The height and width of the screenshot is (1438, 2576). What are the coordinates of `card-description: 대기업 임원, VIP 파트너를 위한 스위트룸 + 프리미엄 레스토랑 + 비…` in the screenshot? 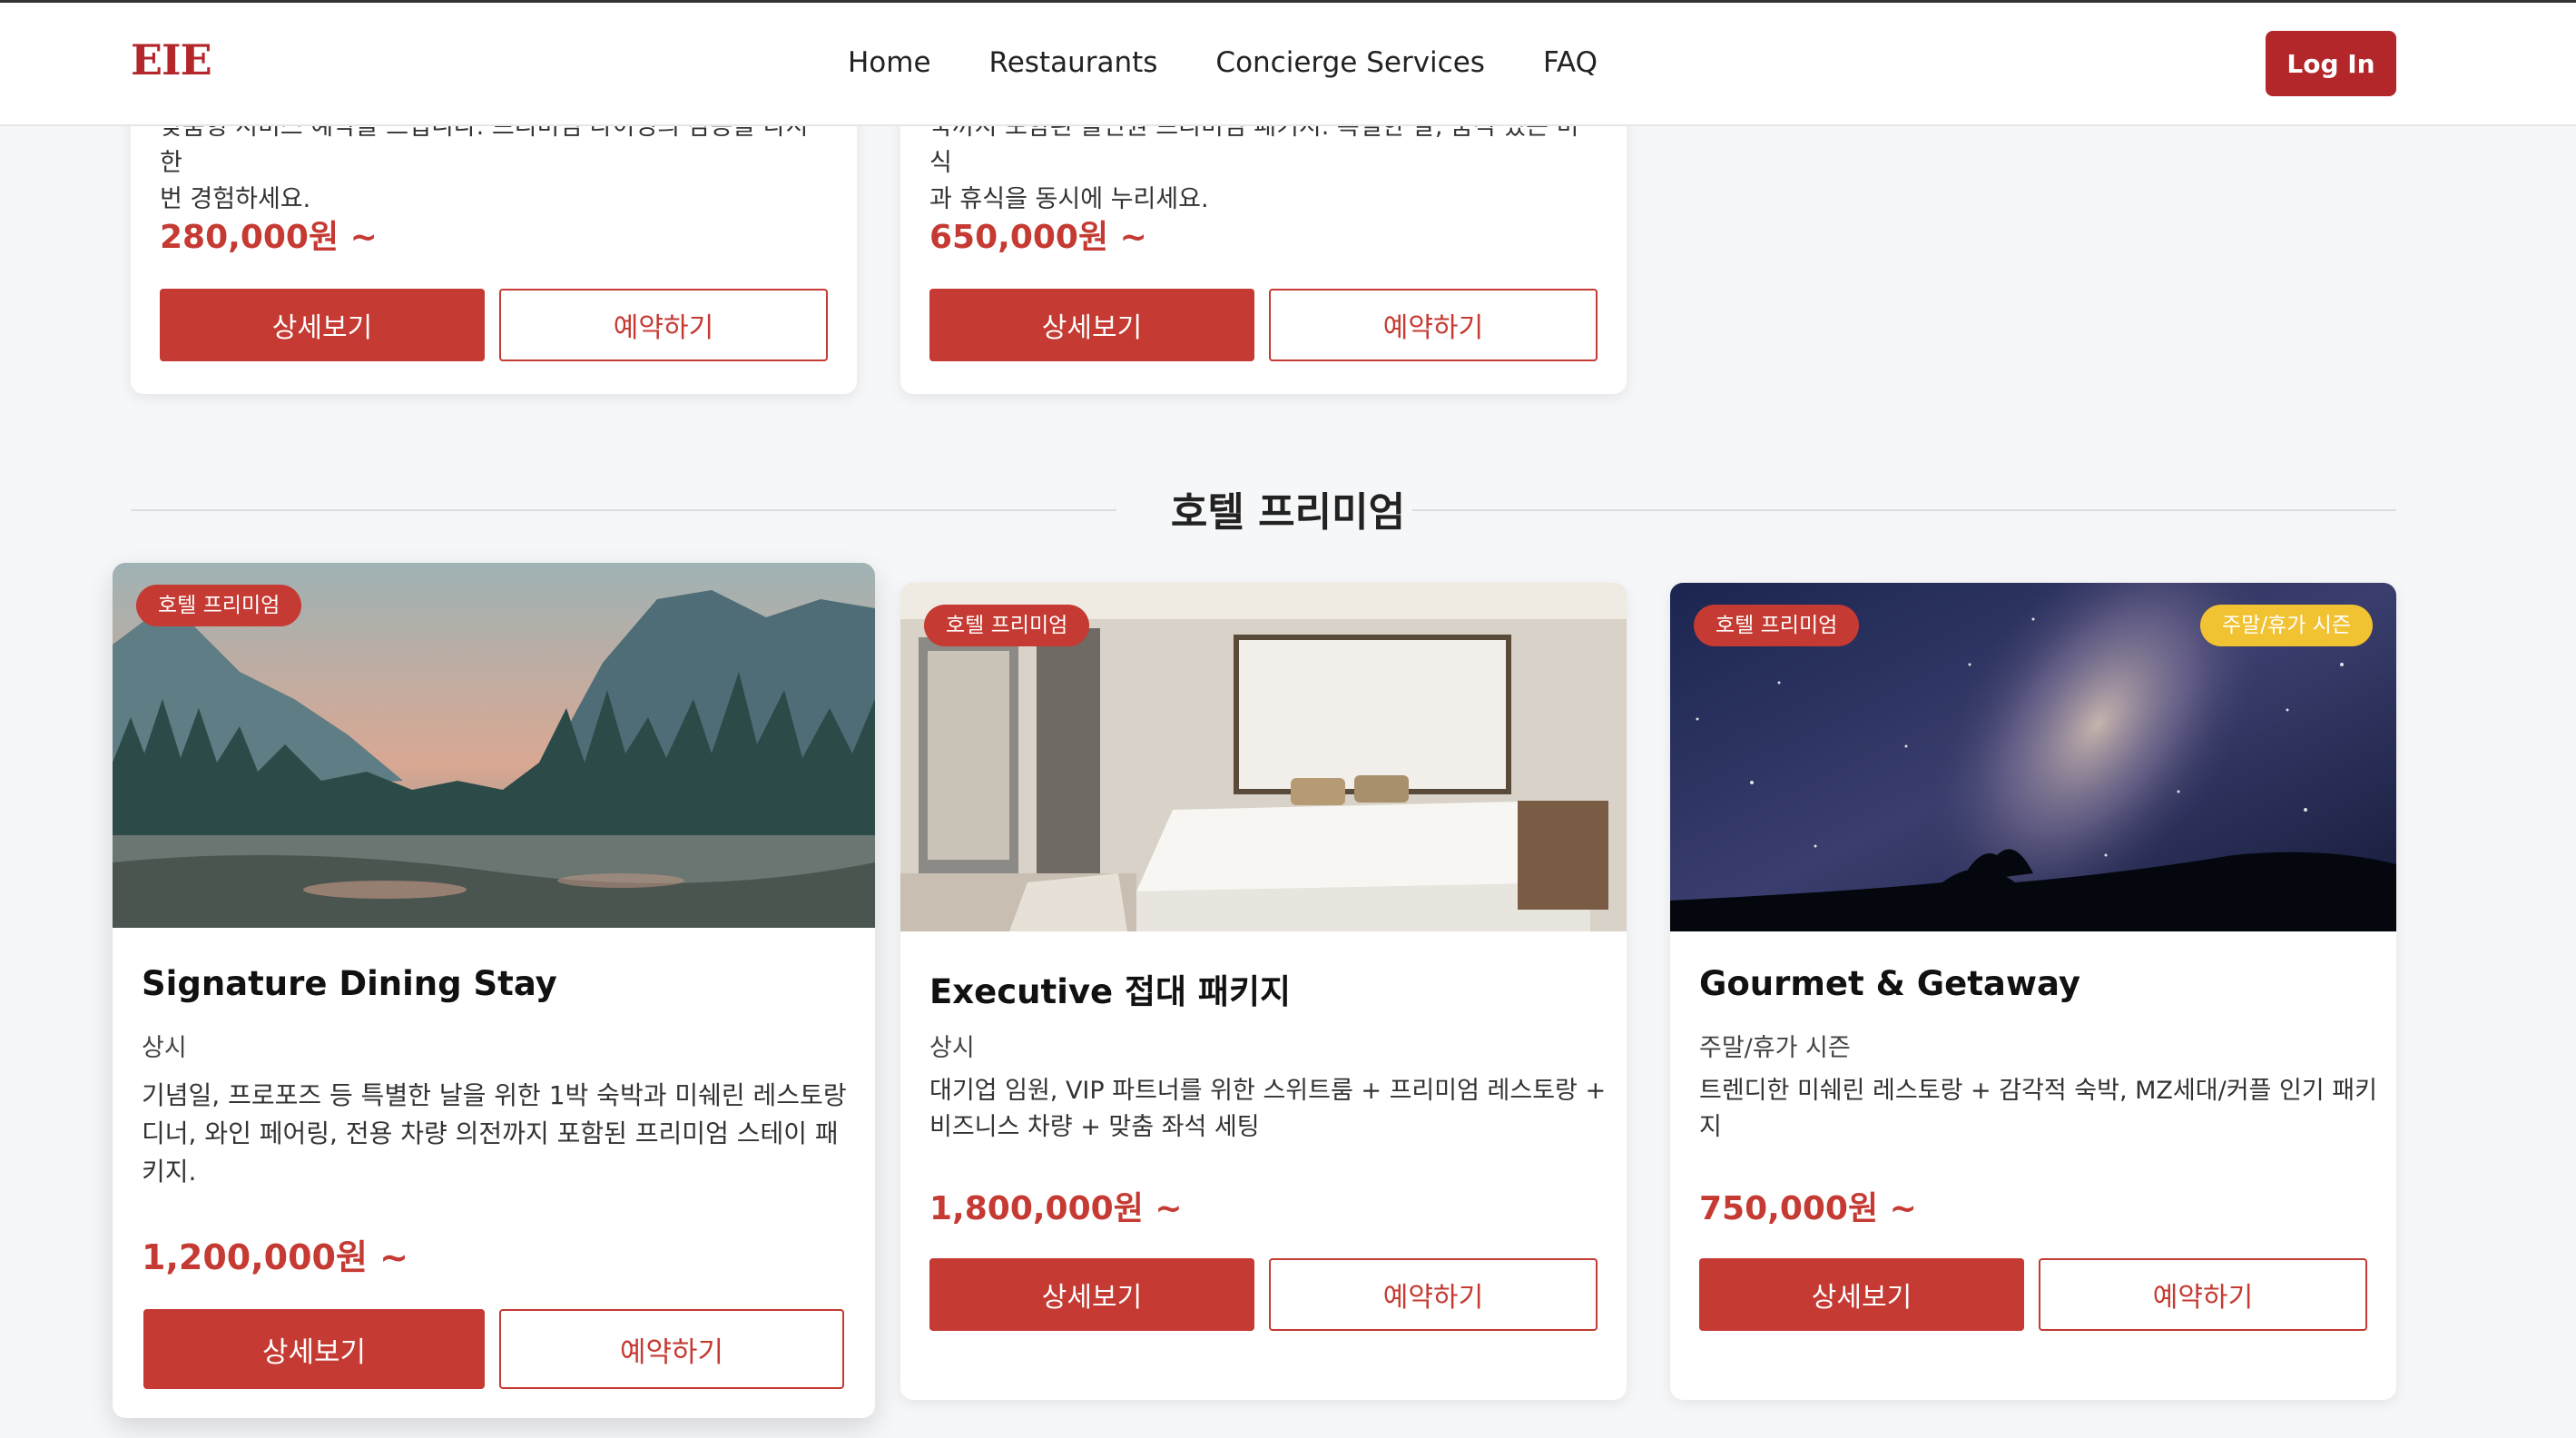 It's located at (1268, 1109).